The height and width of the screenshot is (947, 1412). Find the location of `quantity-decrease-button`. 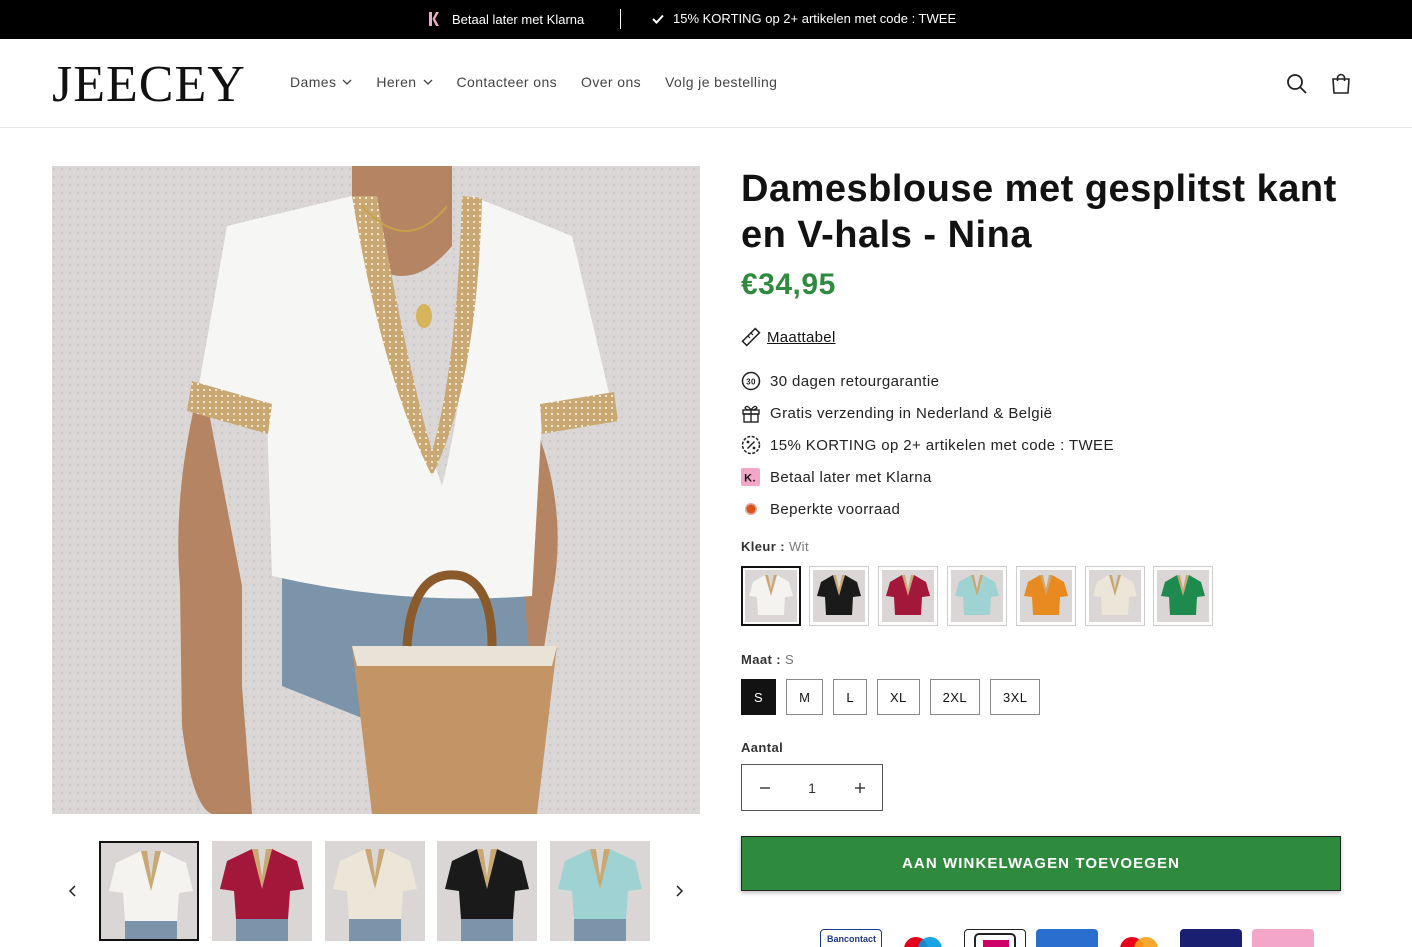

quantity-decrease-button is located at coordinates (764, 787).